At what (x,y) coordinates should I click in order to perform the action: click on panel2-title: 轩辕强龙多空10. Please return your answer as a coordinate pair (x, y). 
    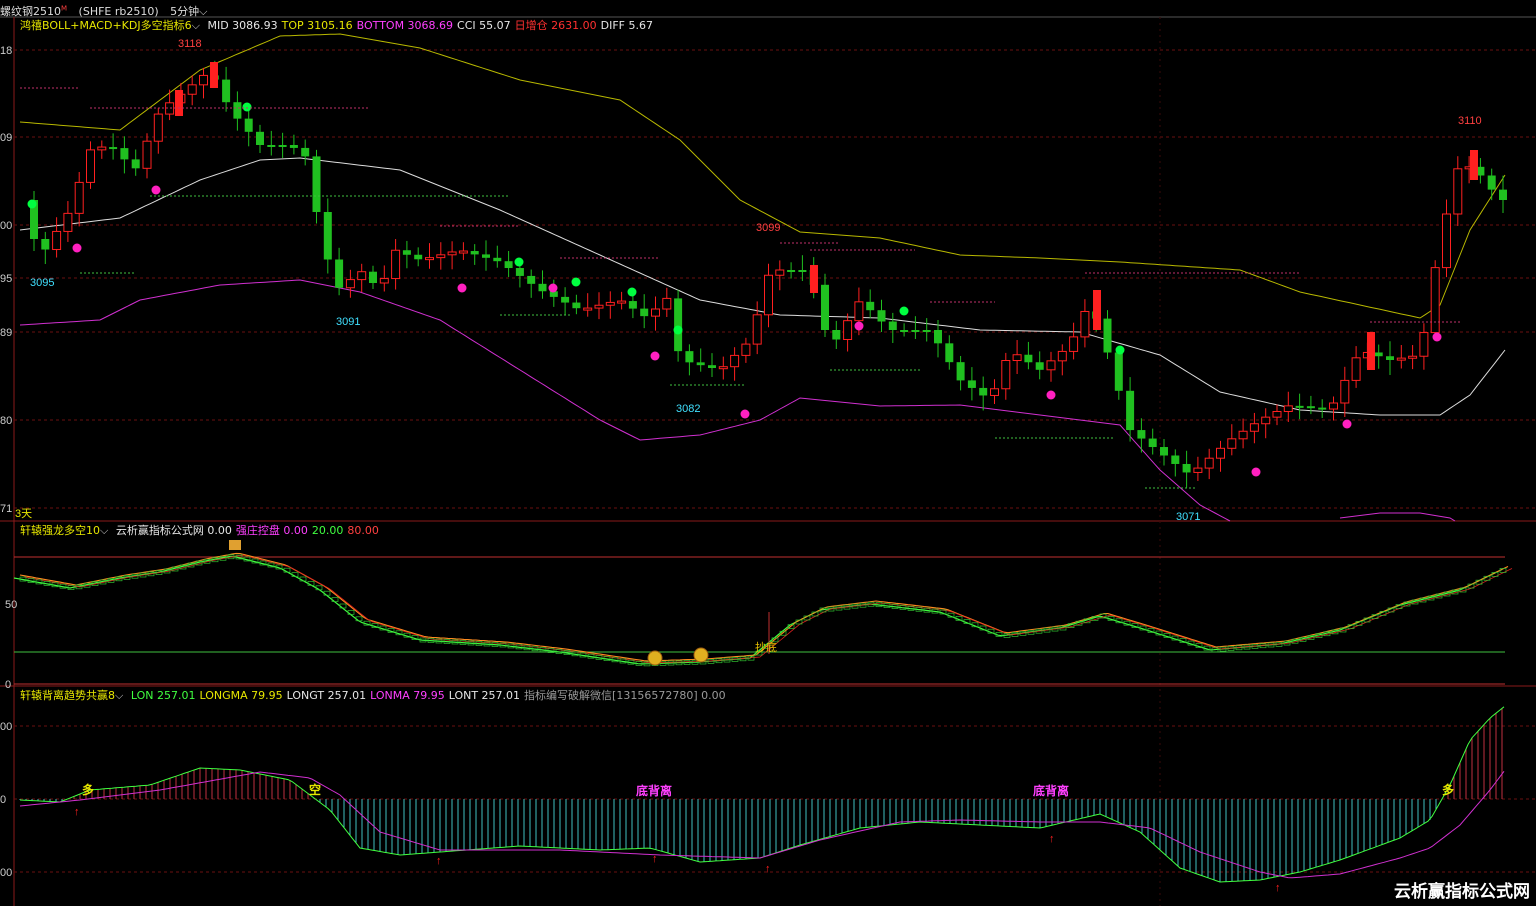
    Looking at the image, I should click on (60, 530).